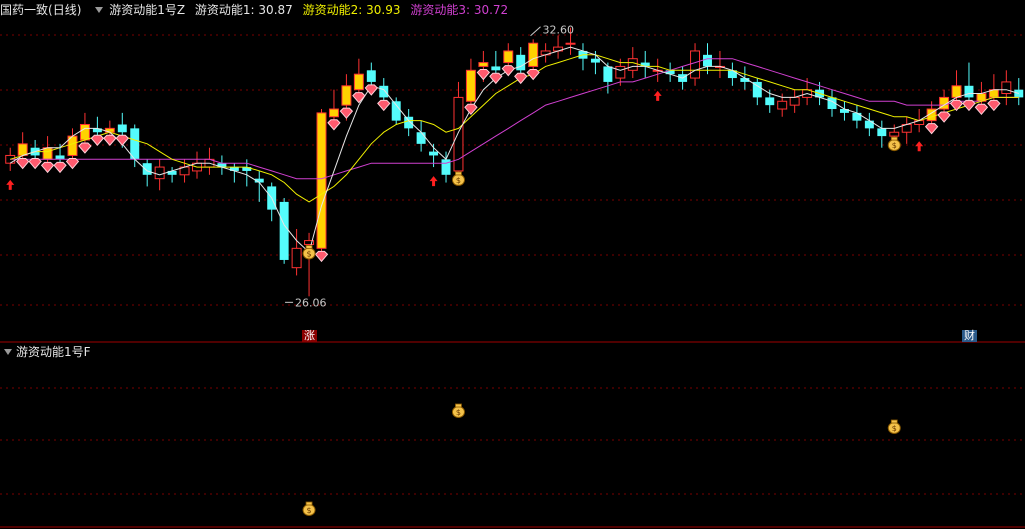 The width and height of the screenshot is (1025, 529). I want to click on stock-name: 国药一致, so click(24, 10).